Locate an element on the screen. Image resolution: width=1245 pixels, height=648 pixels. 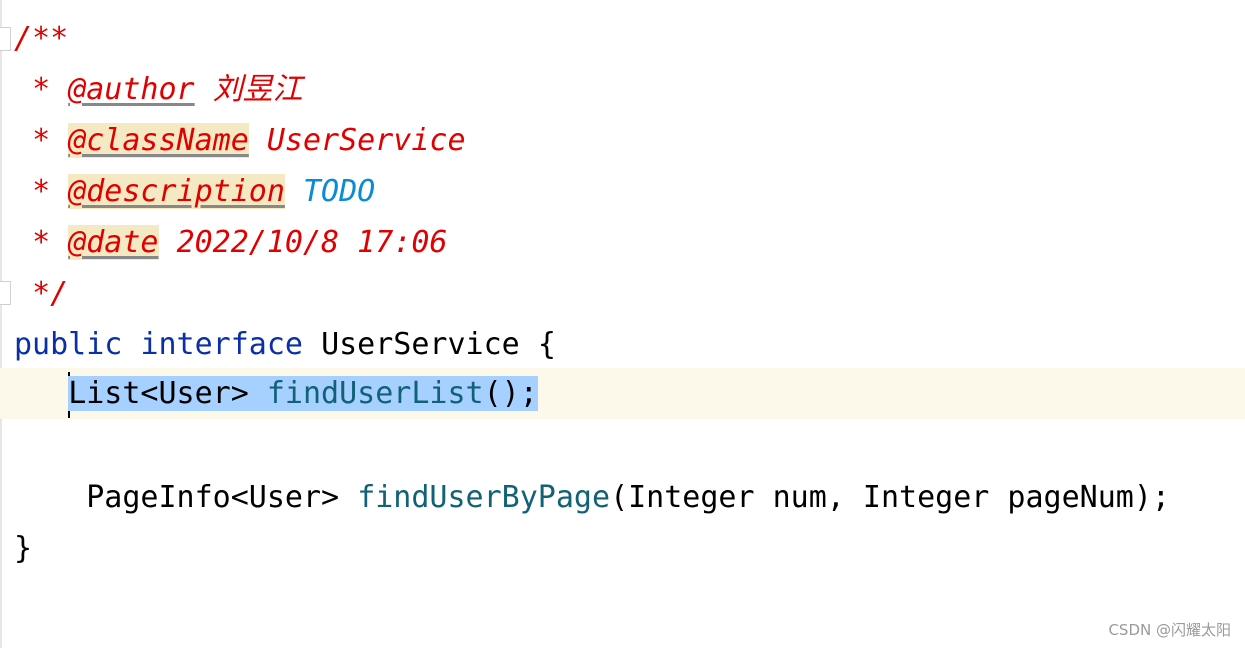
fold-start-icon is located at coordinates (5, 39).